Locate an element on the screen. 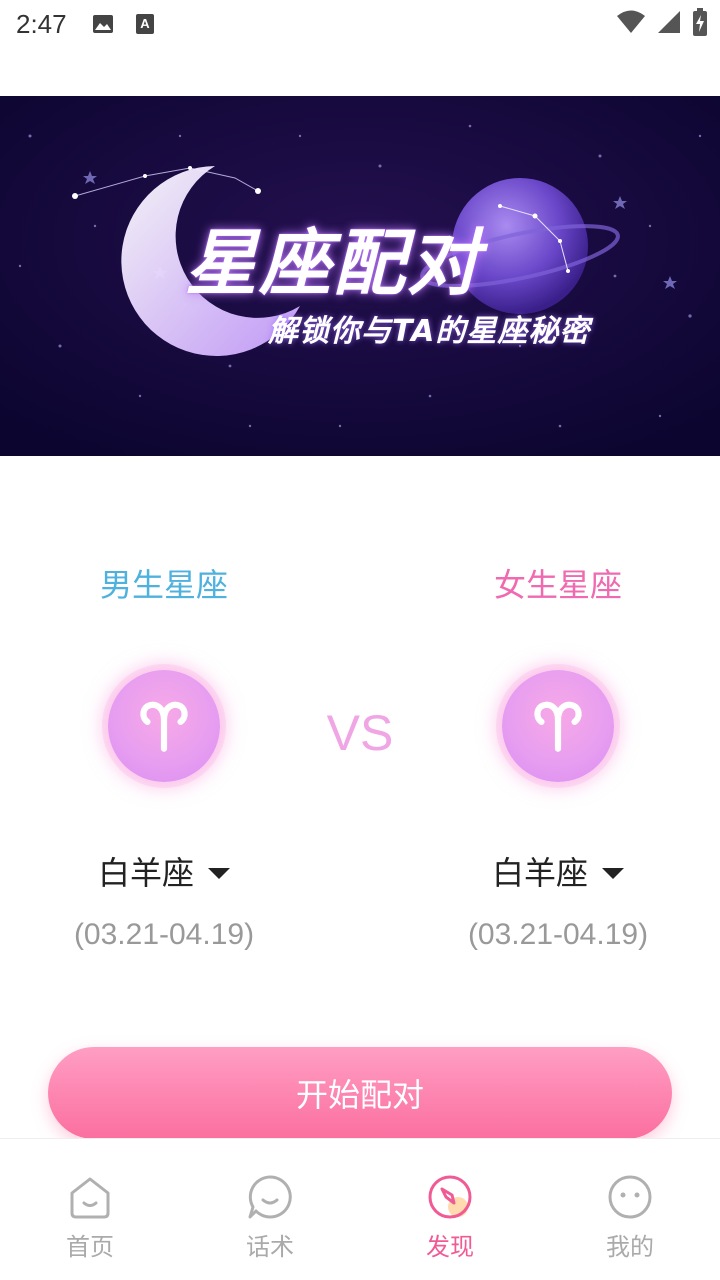 This screenshot has width=720, height=1280. compass-icon is located at coordinates (450, 1197).